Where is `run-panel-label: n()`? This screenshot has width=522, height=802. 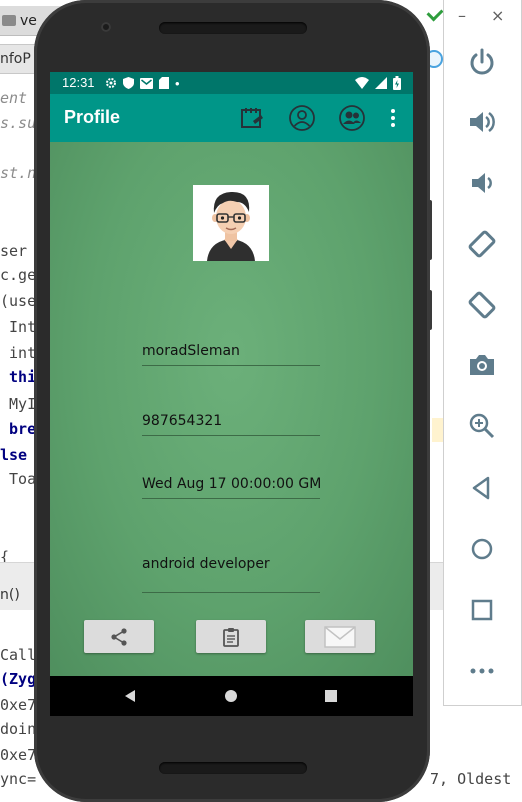 run-panel-label: n() is located at coordinates (10, 595).